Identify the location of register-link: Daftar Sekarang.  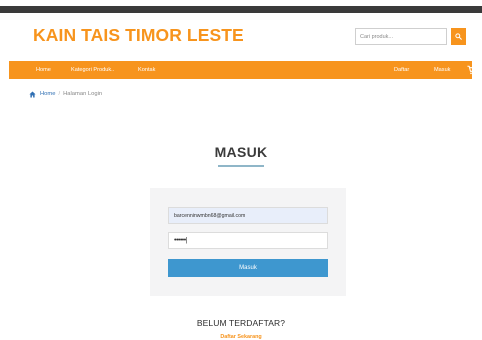
(241, 337).